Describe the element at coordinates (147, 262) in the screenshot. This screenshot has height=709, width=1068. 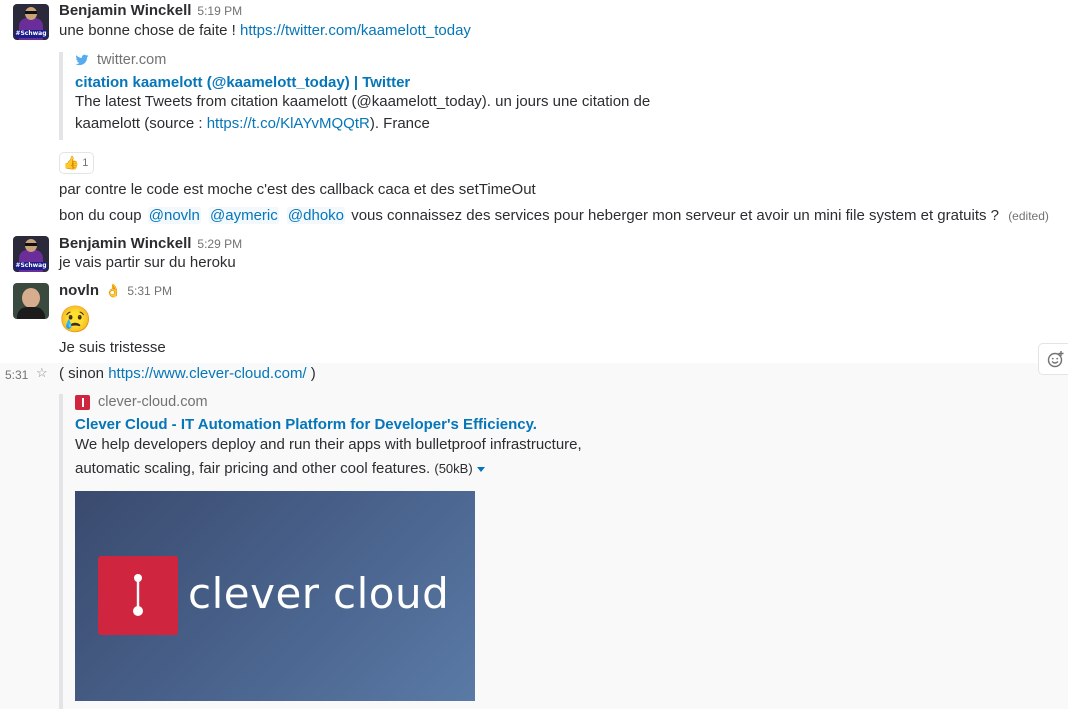
I see `message-text: je vais partir sur du heroku` at that location.